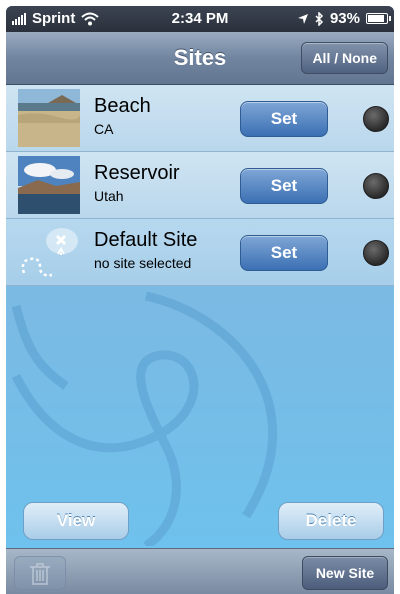 The width and height of the screenshot is (400, 594). What do you see at coordinates (49, 118) in the screenshot?
I see `beach-thumbnail` at bounding box center [49, 118].